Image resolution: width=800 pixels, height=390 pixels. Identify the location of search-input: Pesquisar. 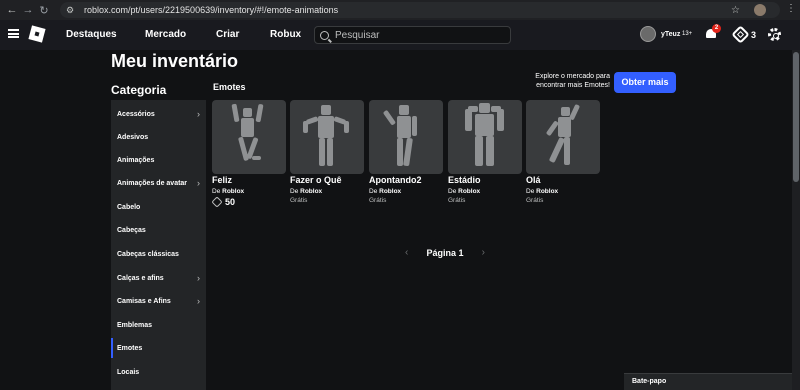
(412, 35).